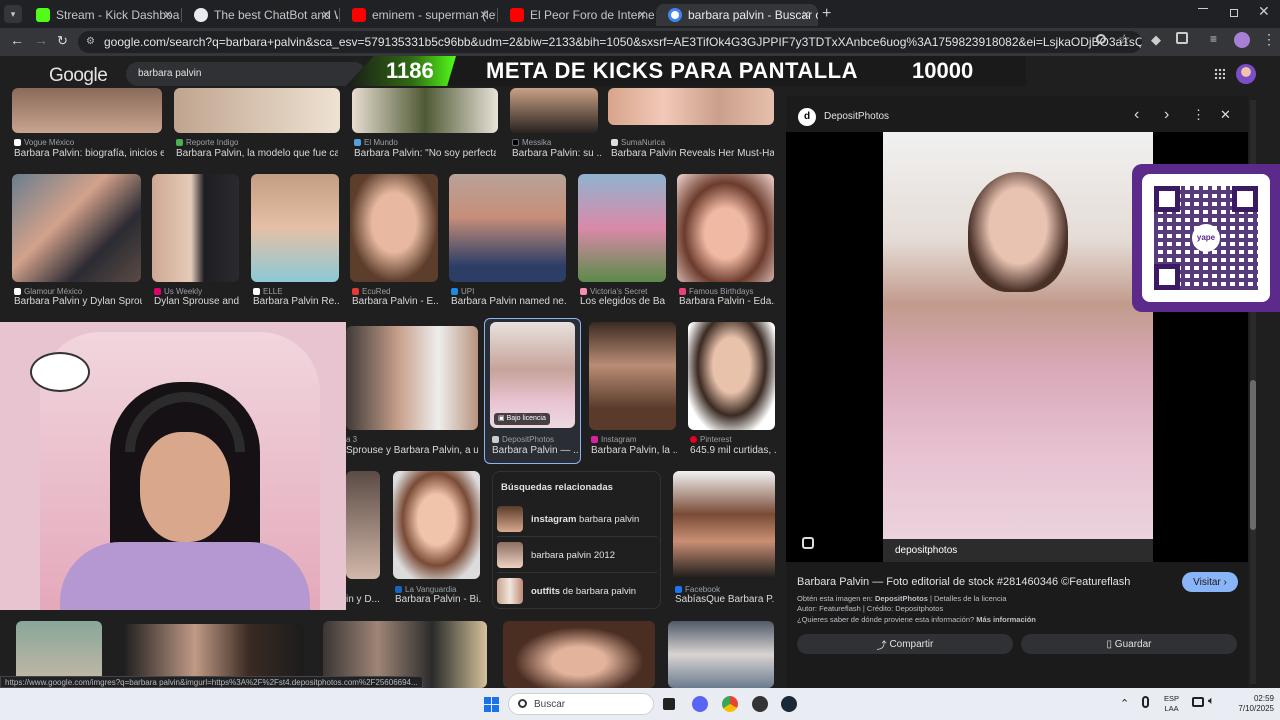 The height and width of the screenshot is (720, 1280). Describe the element at coordinates (1124, 703) in the screenshot. I see `tray-overflow-icon: ⌃` at that location.